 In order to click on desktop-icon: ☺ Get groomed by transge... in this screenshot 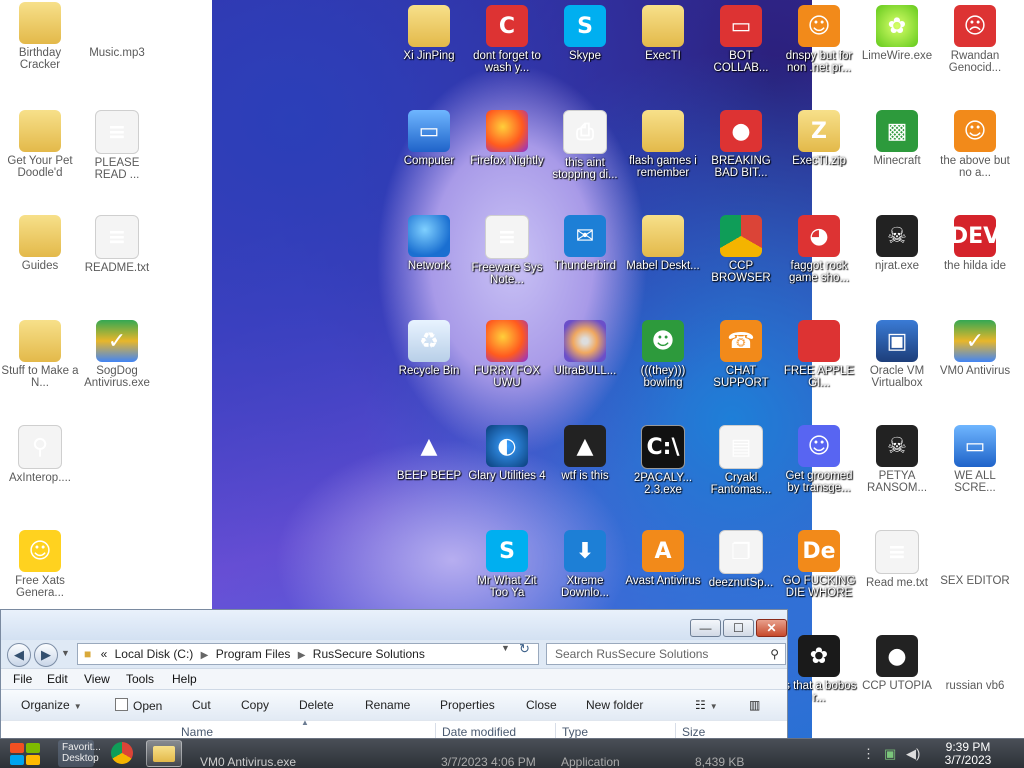, I will do `click(819, 459)`.